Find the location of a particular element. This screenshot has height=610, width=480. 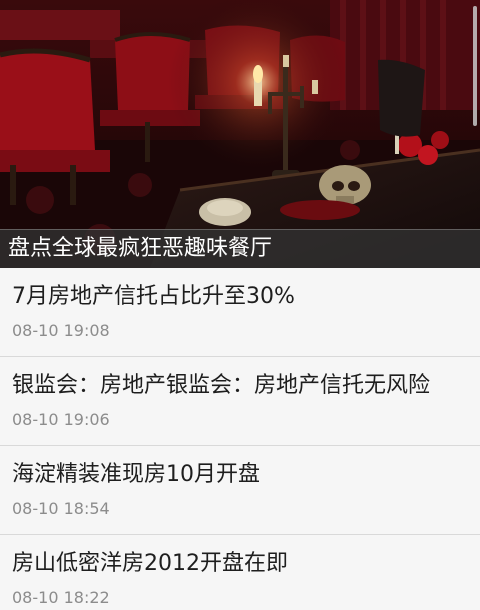

list-item: 房山低密洋房2012开盘在即 08-10 18:22 is located at coordinates (240, 572).